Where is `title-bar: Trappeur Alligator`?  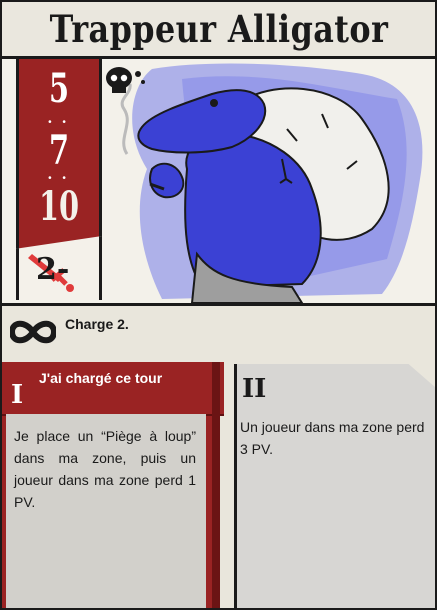
title-bar: Trappeur Alligator is located at coordinates (218, 30).